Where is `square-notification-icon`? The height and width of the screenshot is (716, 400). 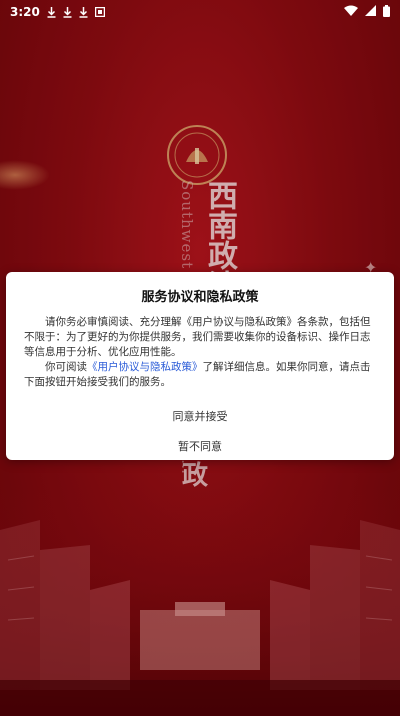
square-notification-icon is located at coordinates (99, 12).